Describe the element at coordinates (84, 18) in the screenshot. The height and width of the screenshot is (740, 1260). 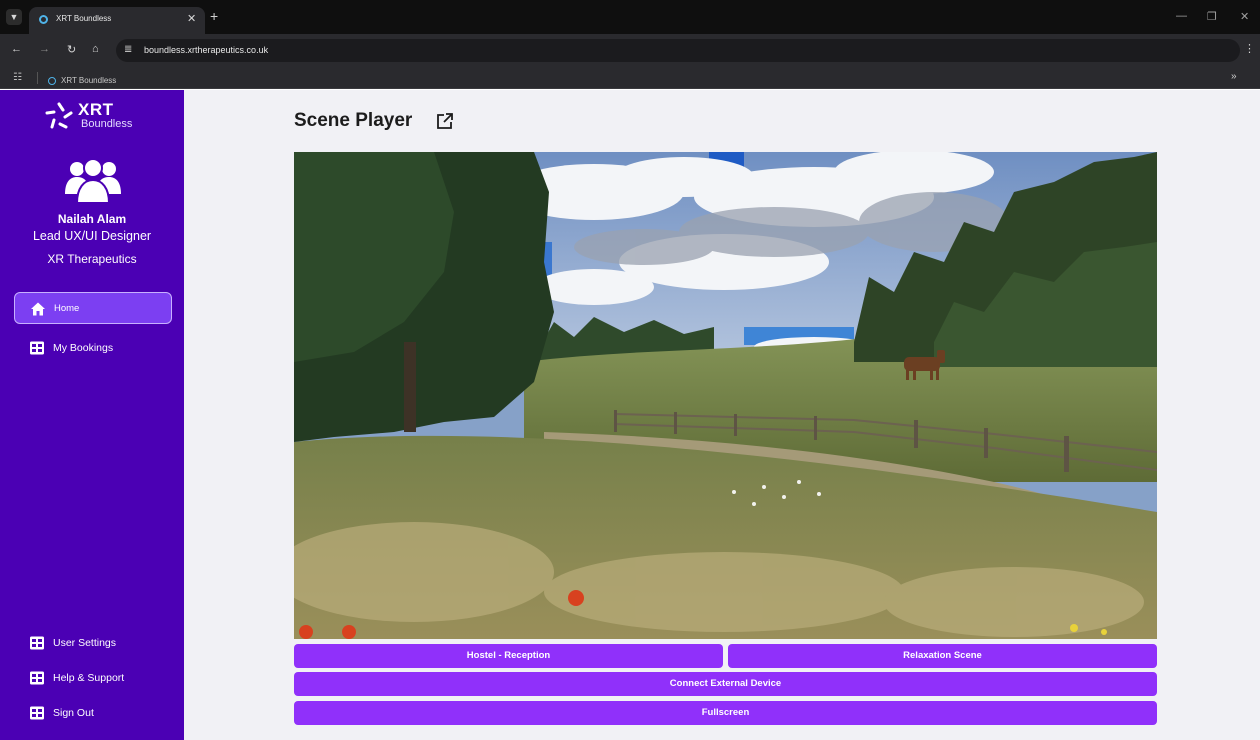
I see `tab-title: XRT Boundless` at that location.